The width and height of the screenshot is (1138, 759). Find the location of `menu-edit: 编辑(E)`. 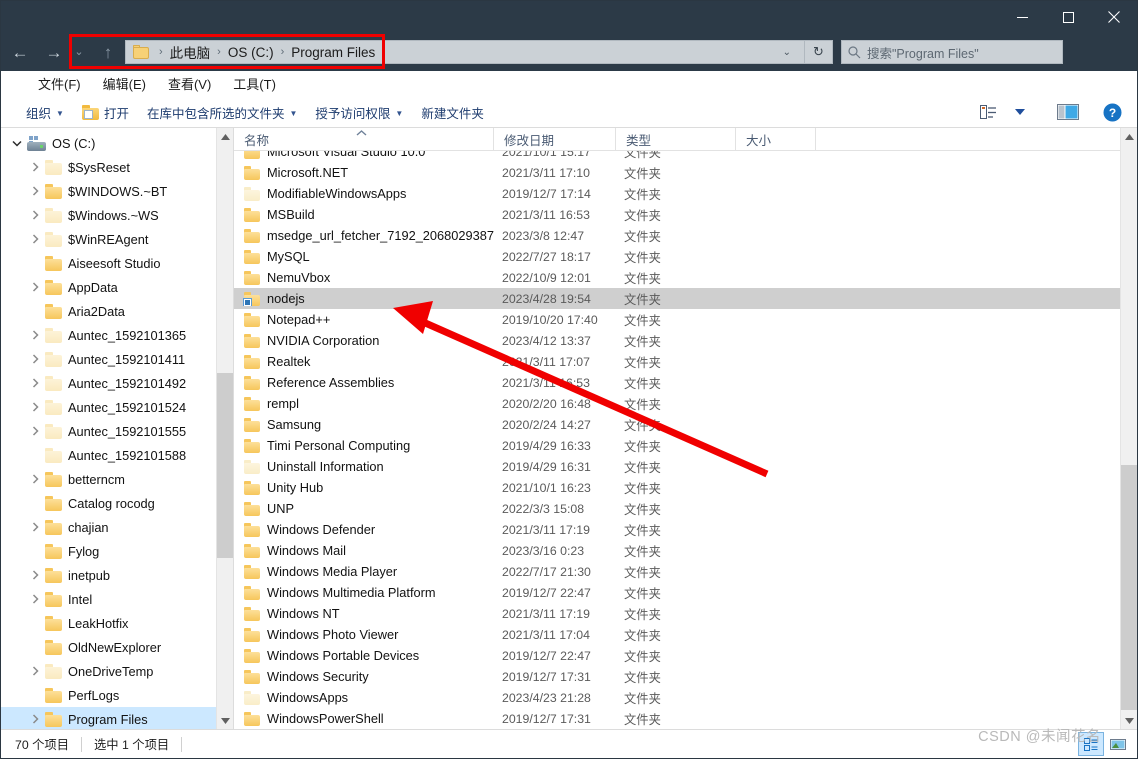

menu-edit: 编辑(E) is located at coordinates (124, 83).